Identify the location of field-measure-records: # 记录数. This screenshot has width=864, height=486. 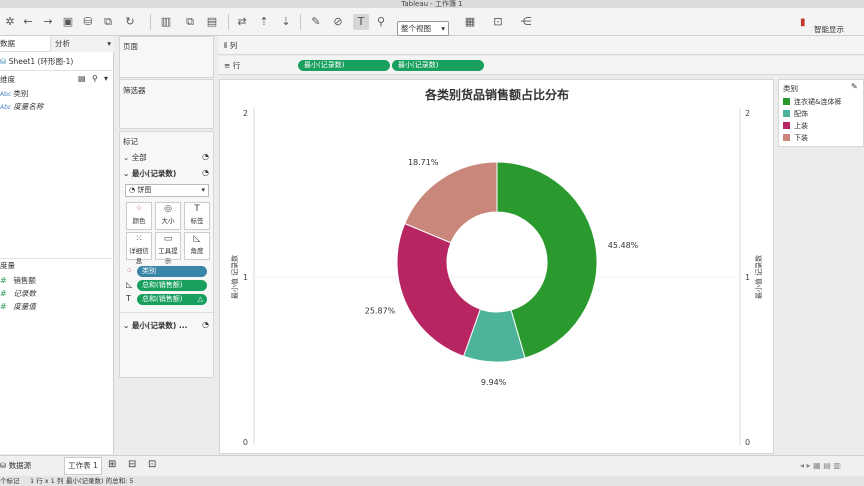
(18, 294).